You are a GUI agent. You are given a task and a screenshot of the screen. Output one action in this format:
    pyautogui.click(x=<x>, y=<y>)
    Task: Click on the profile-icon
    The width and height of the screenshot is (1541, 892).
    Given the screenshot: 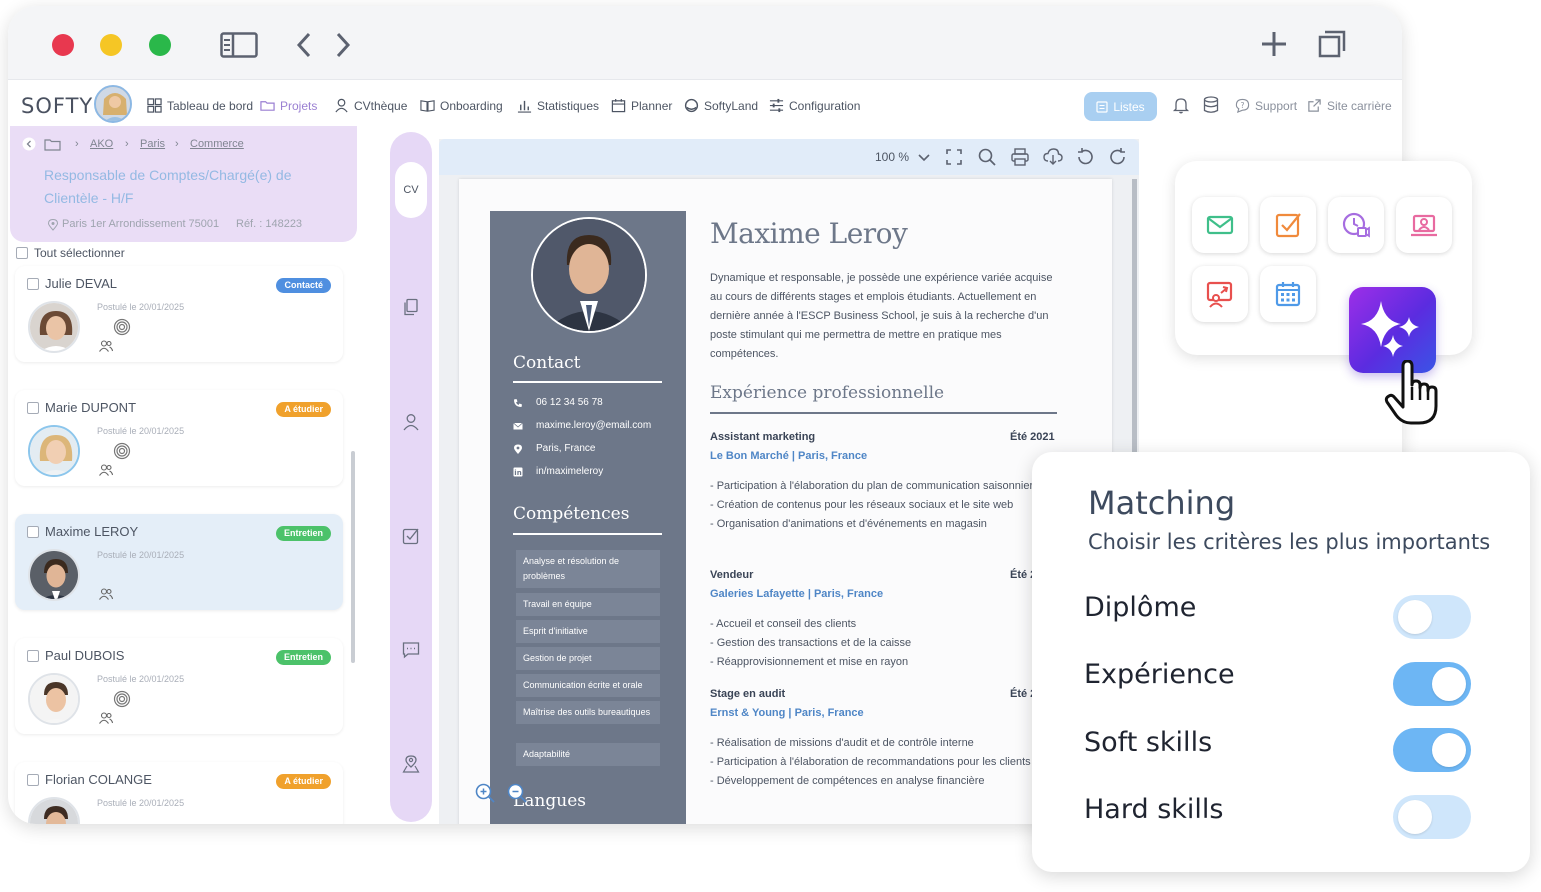 What is the action you would take?
    pyautogui.click(x=411, y=422)
    